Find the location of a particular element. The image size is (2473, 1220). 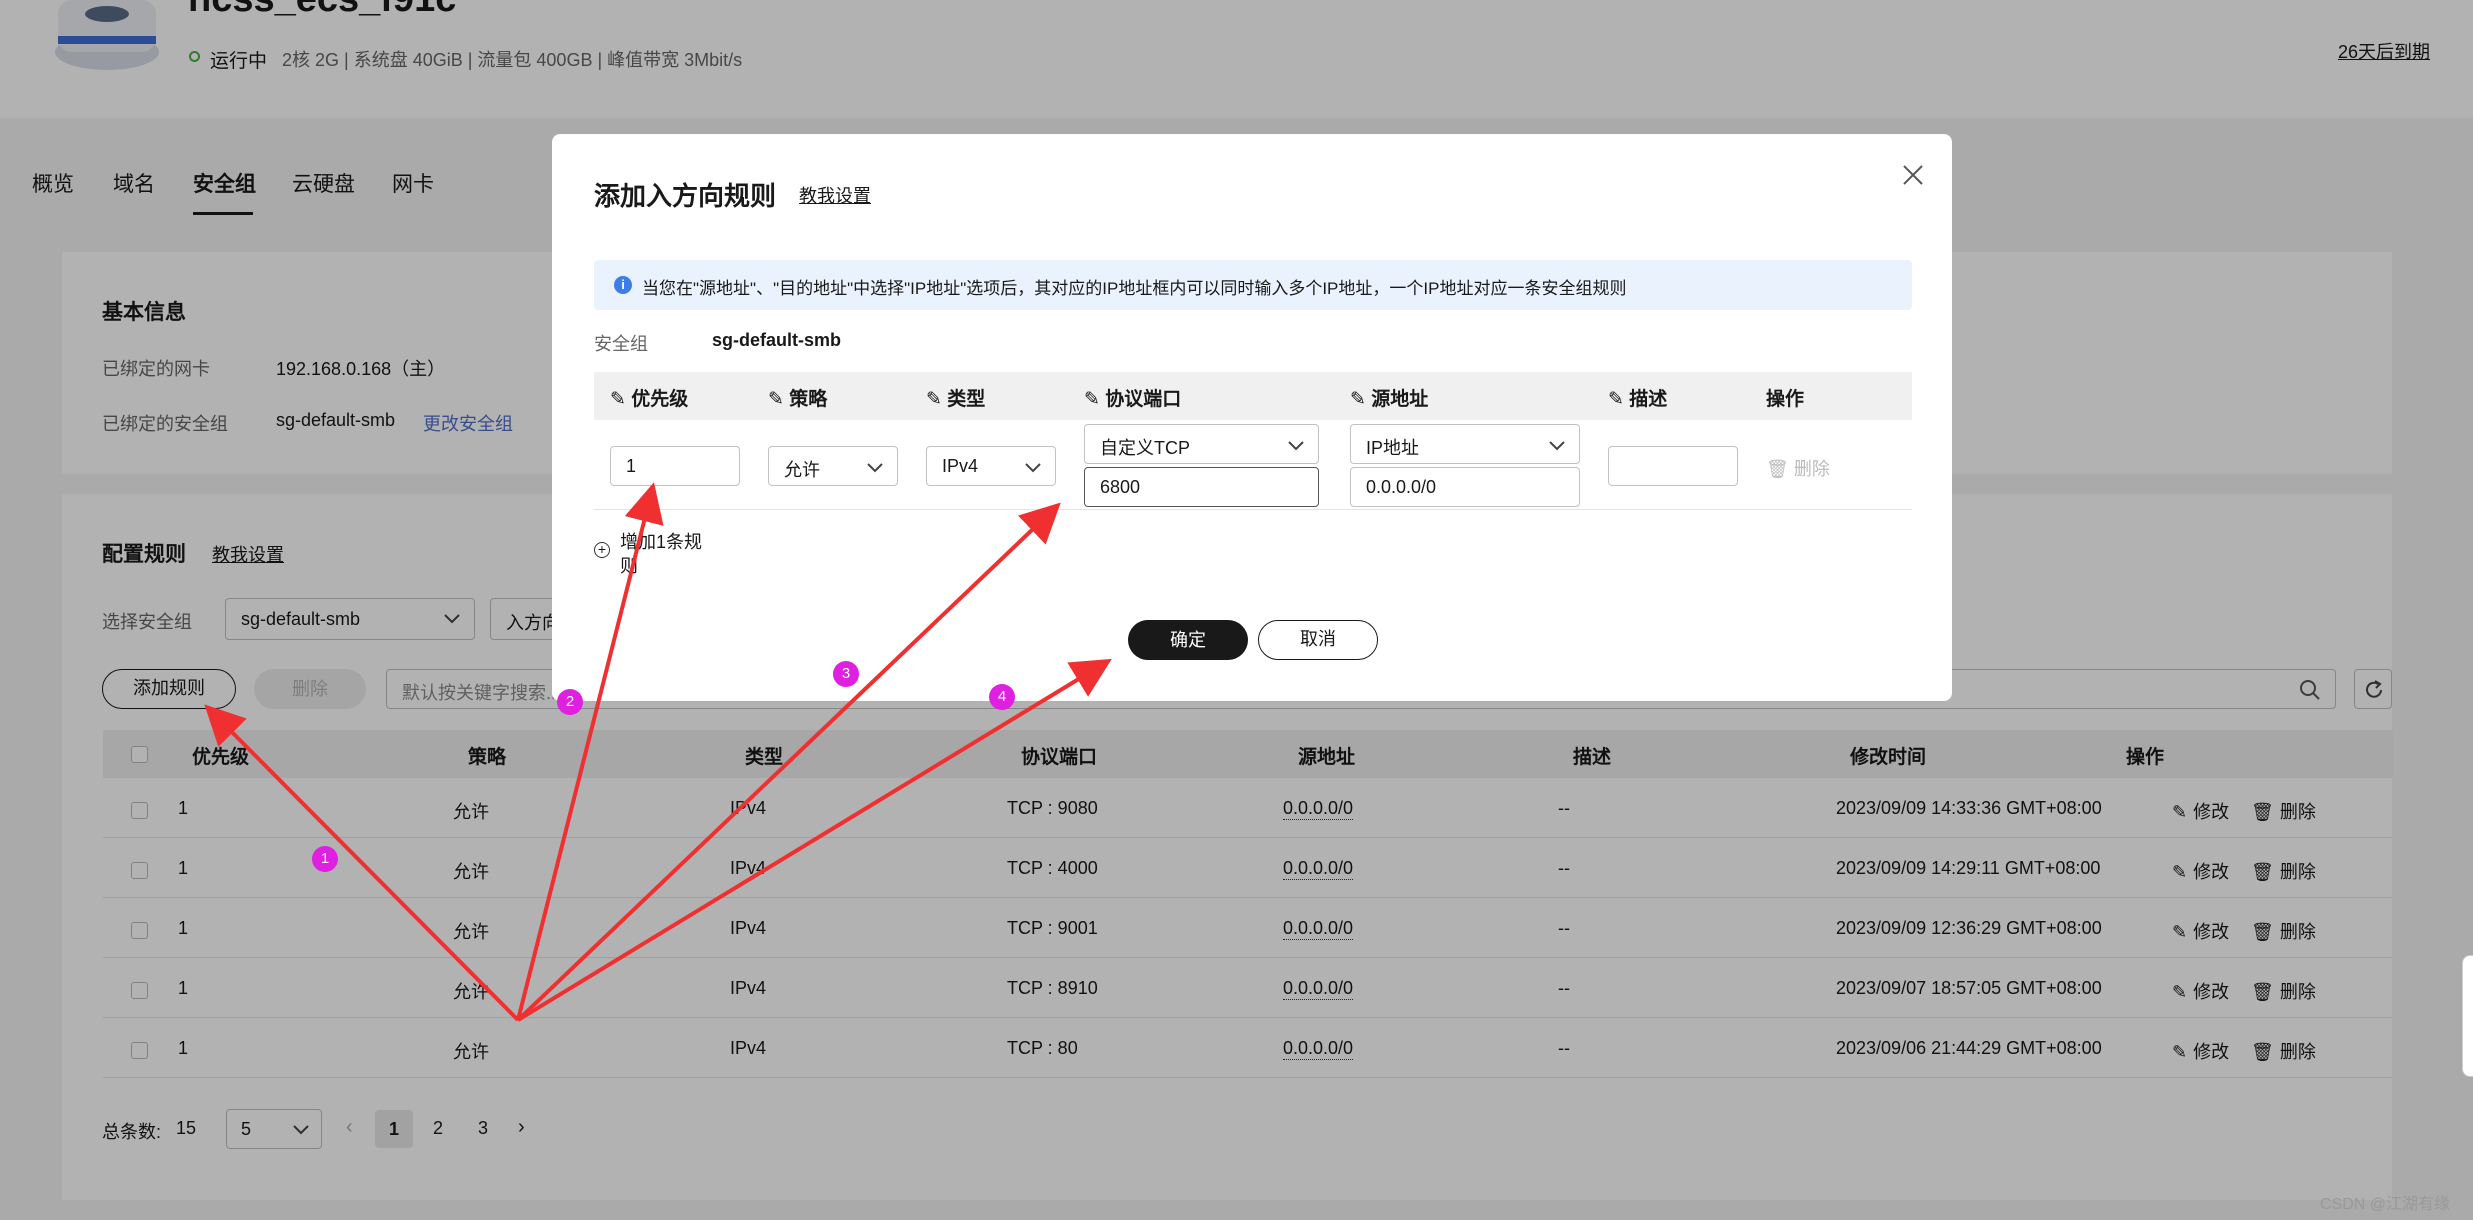

side-floating-widget is located at coordinates (2467, 1016).